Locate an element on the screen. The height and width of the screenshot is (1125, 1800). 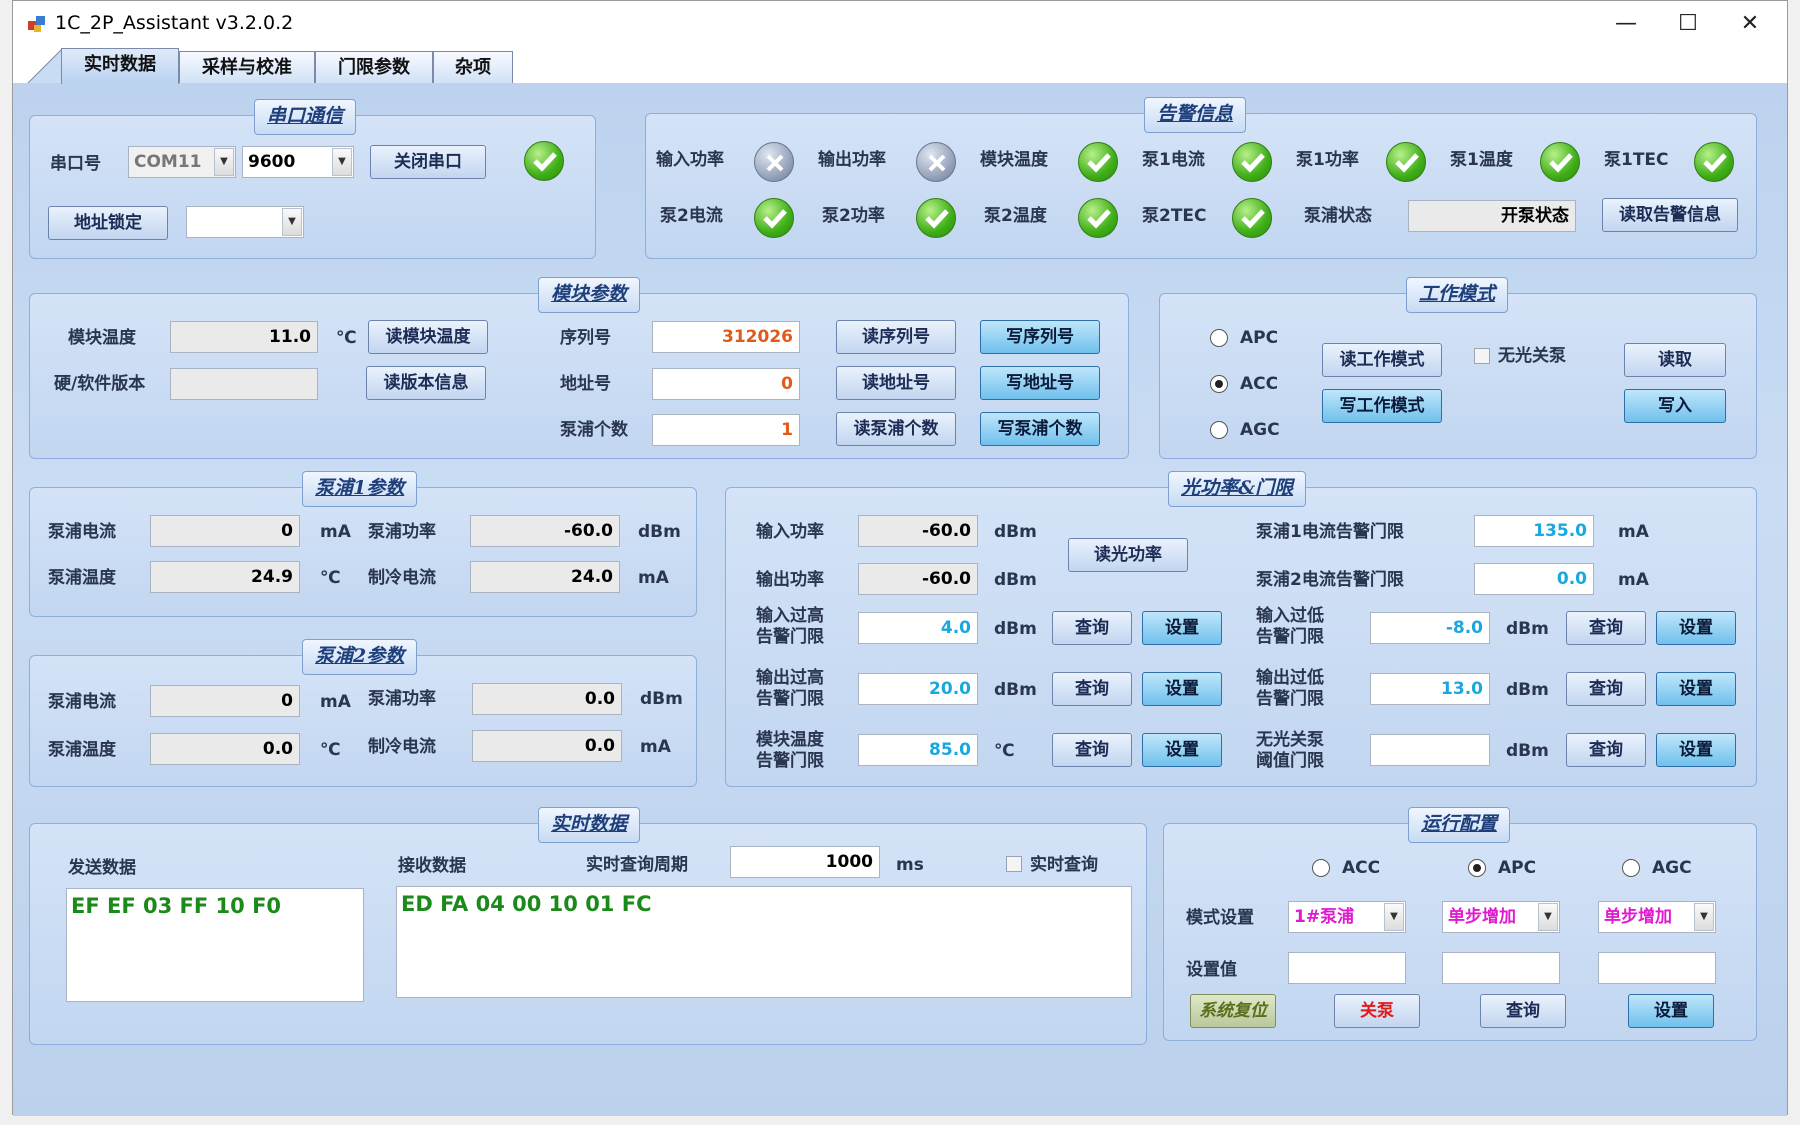
workmode-group-title: 工作模式 is located at coordinates (1457, 295).